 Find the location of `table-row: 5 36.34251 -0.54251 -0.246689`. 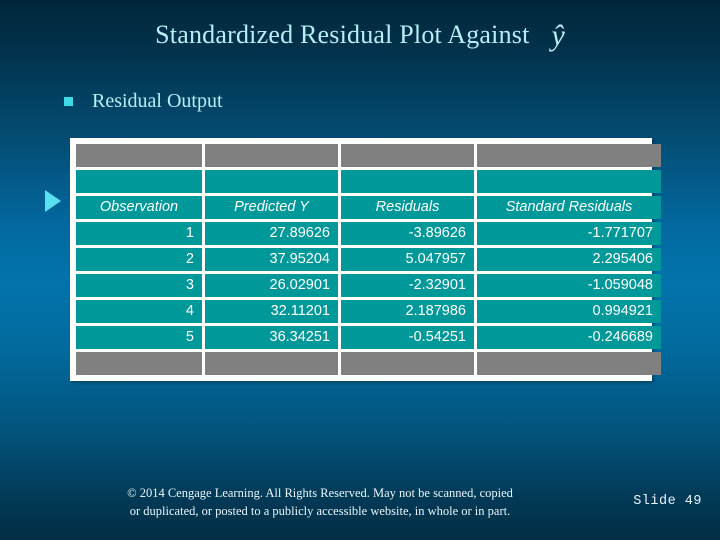

table-row: 5 36.34251 -0.54251 -0.246689 is located at coordinates (368, 337).